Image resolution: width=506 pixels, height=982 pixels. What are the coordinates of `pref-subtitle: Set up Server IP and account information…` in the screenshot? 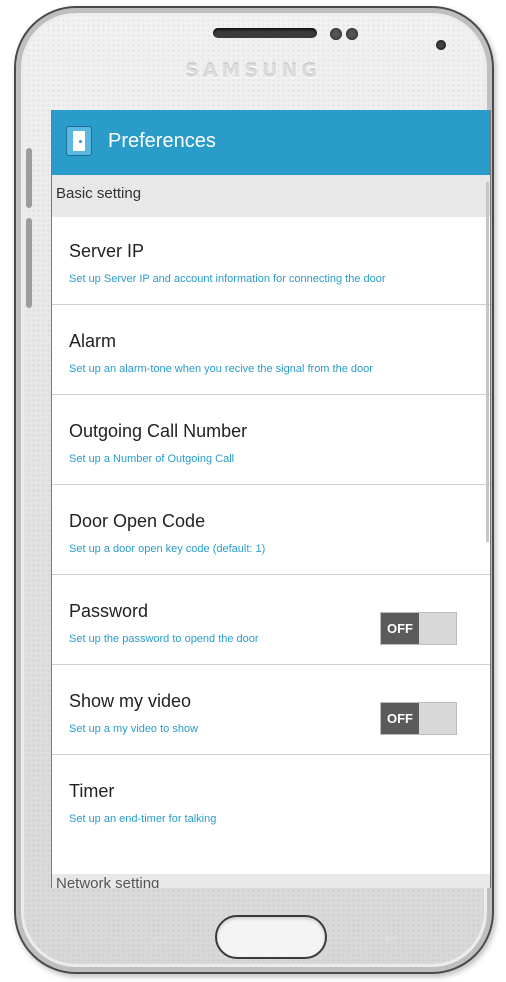 It's located at (227, 279).